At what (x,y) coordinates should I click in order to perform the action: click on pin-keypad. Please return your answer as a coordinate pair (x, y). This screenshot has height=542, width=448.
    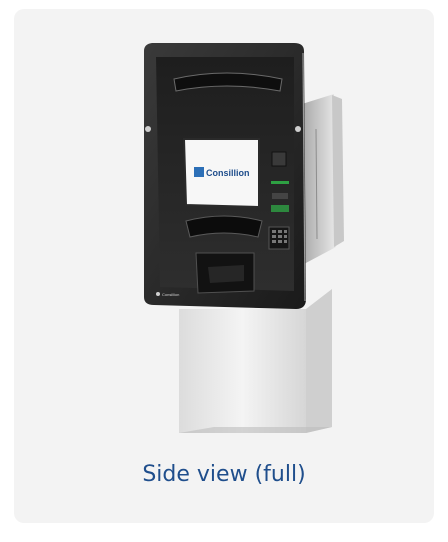
    Looking at the image, I should click on (279, 238).